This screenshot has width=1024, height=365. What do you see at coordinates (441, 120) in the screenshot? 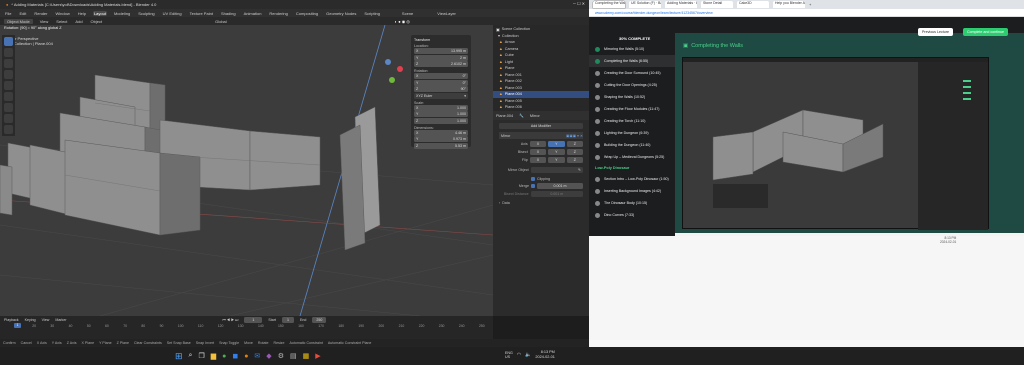
I see `scale-z: Z 1.000` at bounding box center [441, 120].